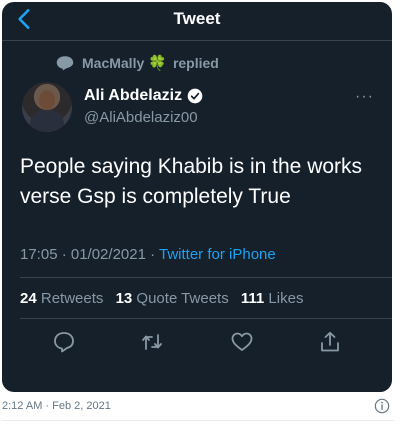  Describe the element at coordinates (141, 117) in the screenshot. I see `author-handle: @AliAbdelaziz00` at that location.